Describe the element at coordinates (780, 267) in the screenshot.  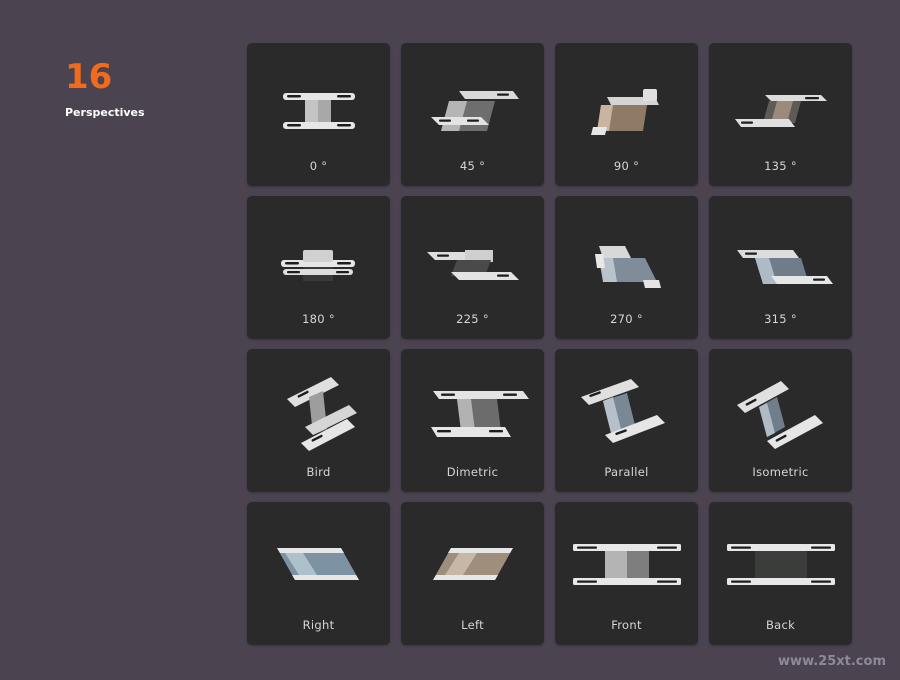
I see `tile-315-deg: 315 °` at that location.